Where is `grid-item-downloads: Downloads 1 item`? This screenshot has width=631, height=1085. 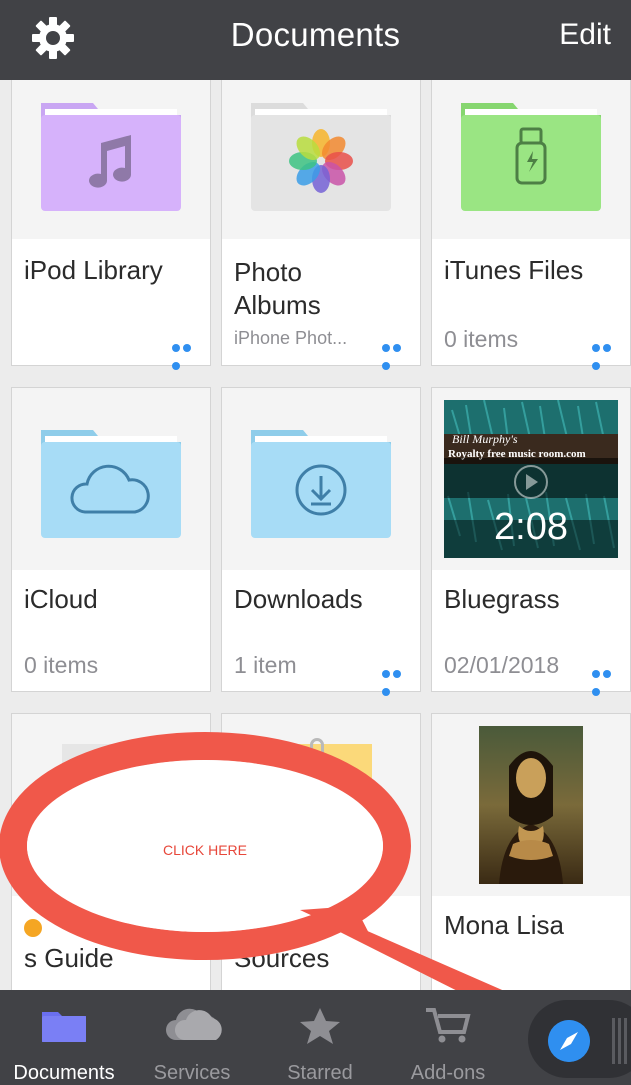
grid-item-downloads: Downloads 1 item is located at coordinates (321, 541).